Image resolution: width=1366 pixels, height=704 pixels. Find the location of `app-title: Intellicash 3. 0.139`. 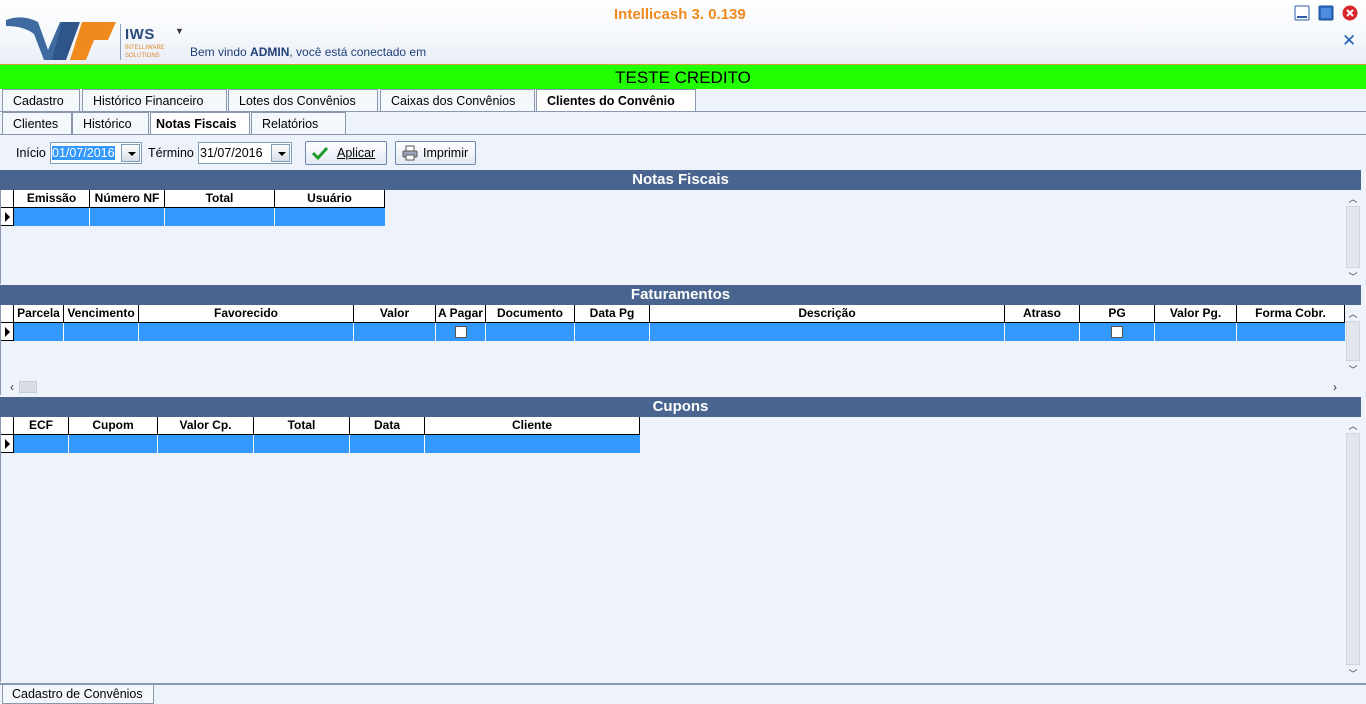

app-title: Intellicash 3. 0.139 is located at coordinates (680, 14).